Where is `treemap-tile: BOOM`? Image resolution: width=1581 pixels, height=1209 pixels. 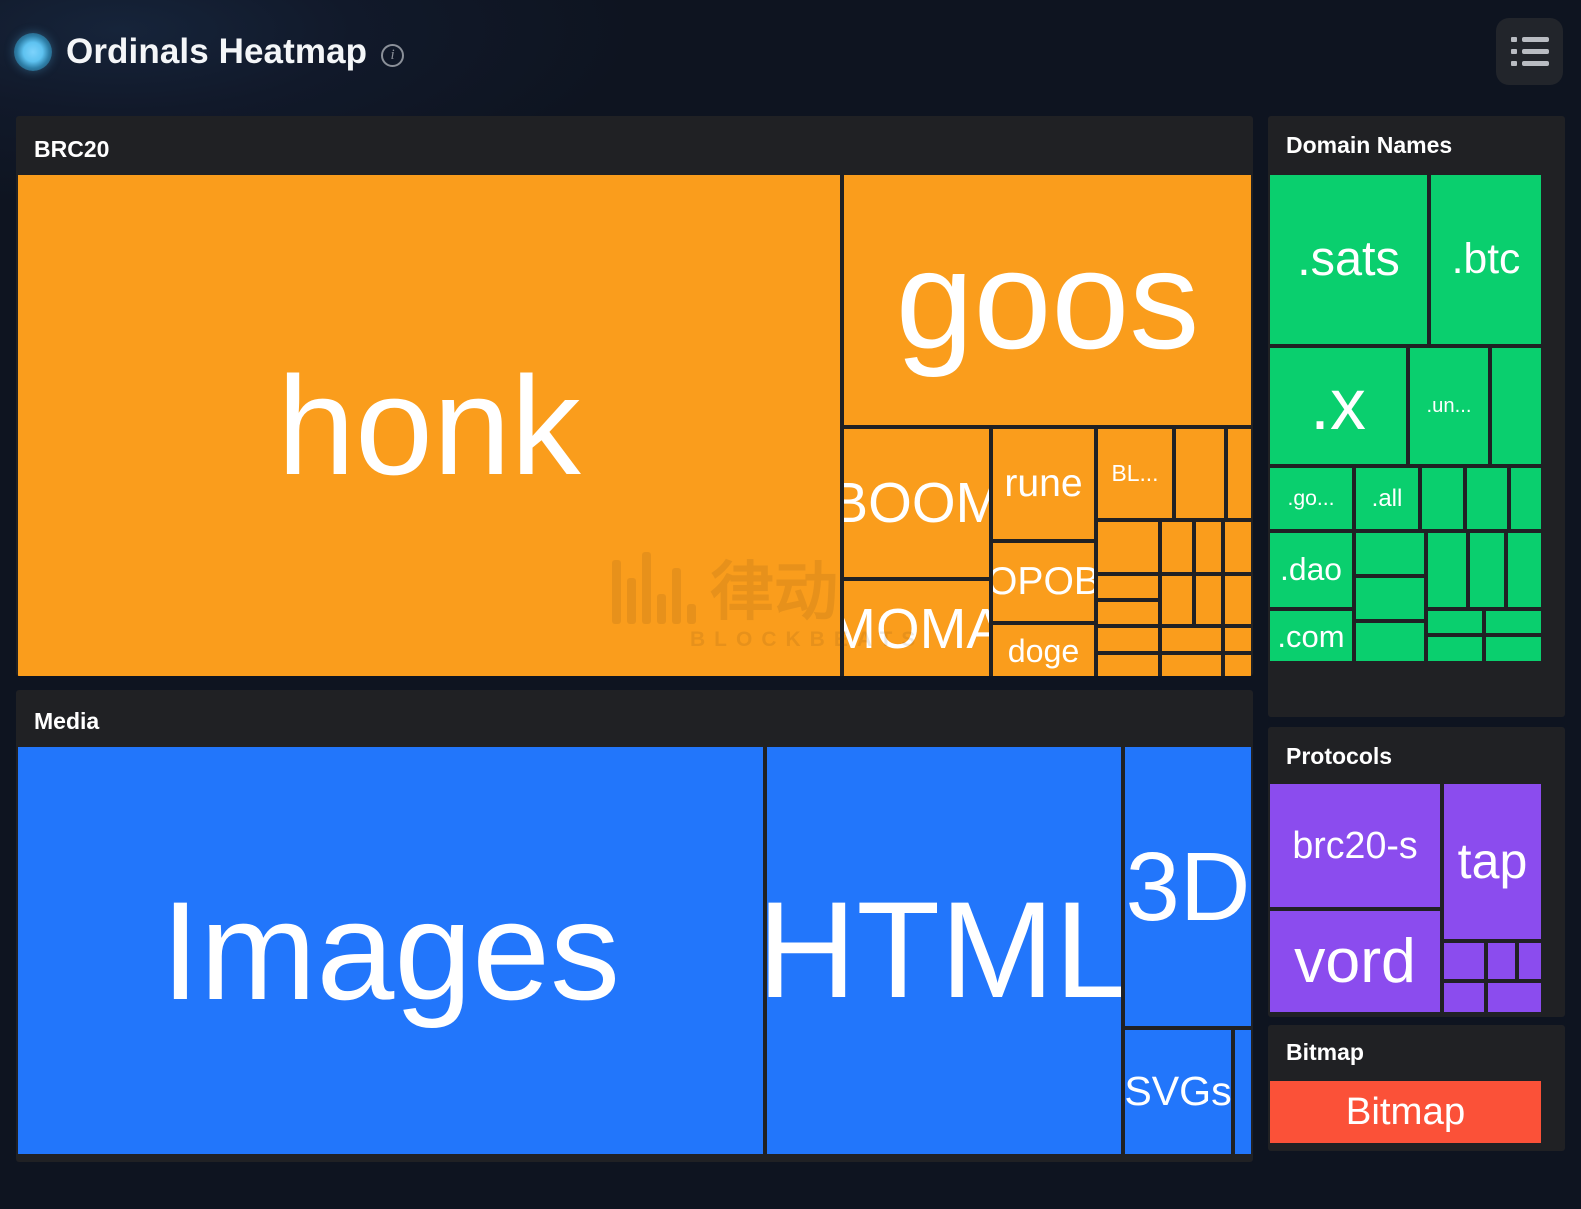 treemap-tile: BOOM is located at coordinates (916, 503).